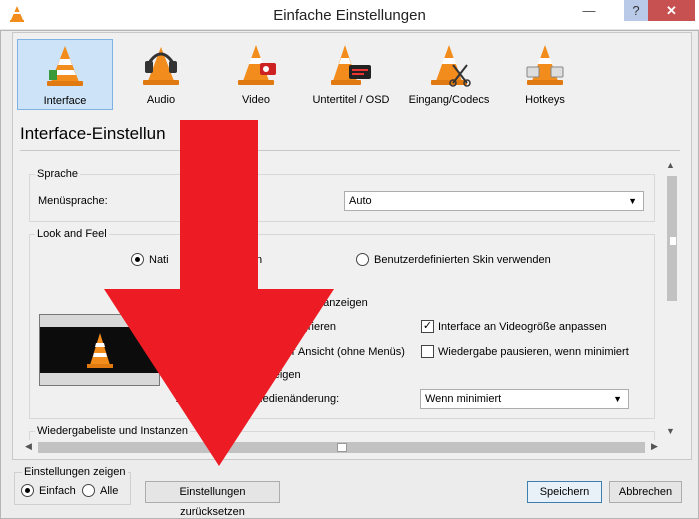  I want to click on input-codecs-cone-icon, so click(451, 66).